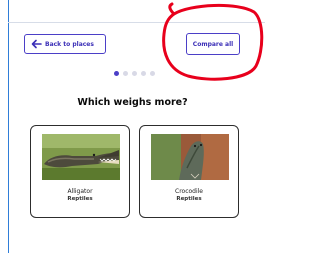 This screenshot has height=253, width=320. I want to click on window-left-edge, so click(8, 126).